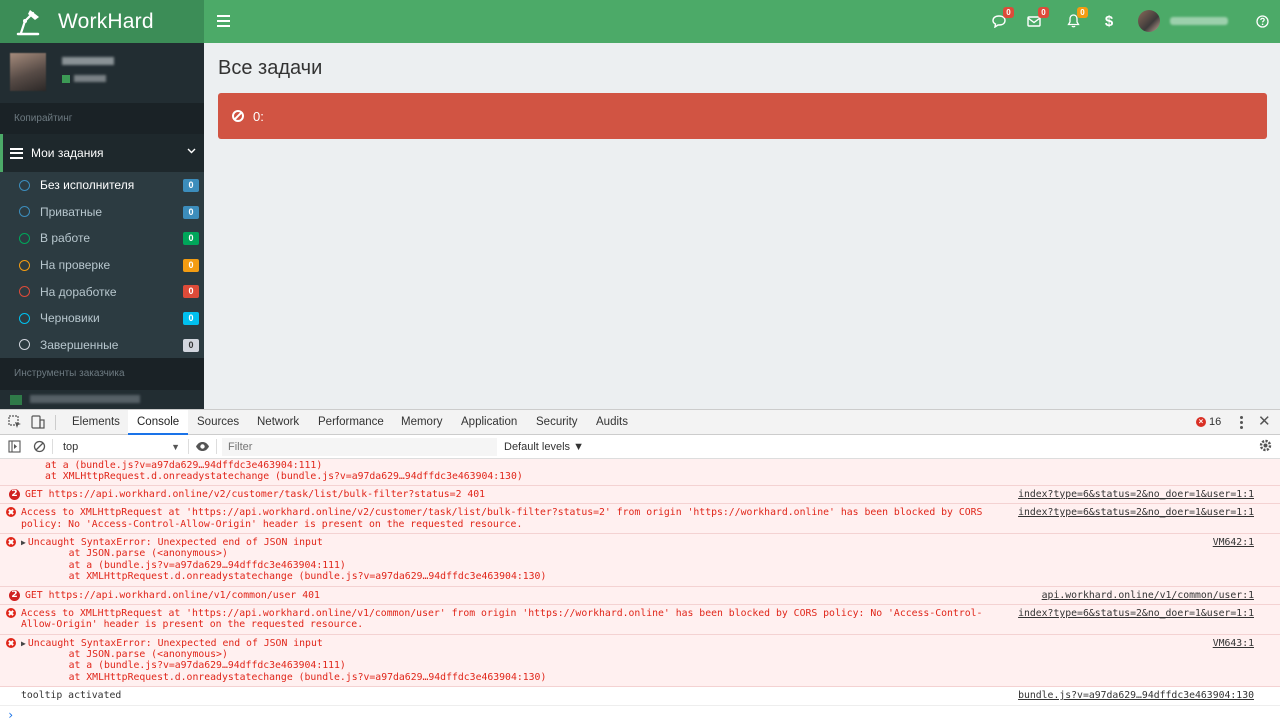  What do you see at coordinates (102, 118) in the screenshot?
I see `sidebar-header-copywriting: Копирайтинг` at bounding box center [102, 118].